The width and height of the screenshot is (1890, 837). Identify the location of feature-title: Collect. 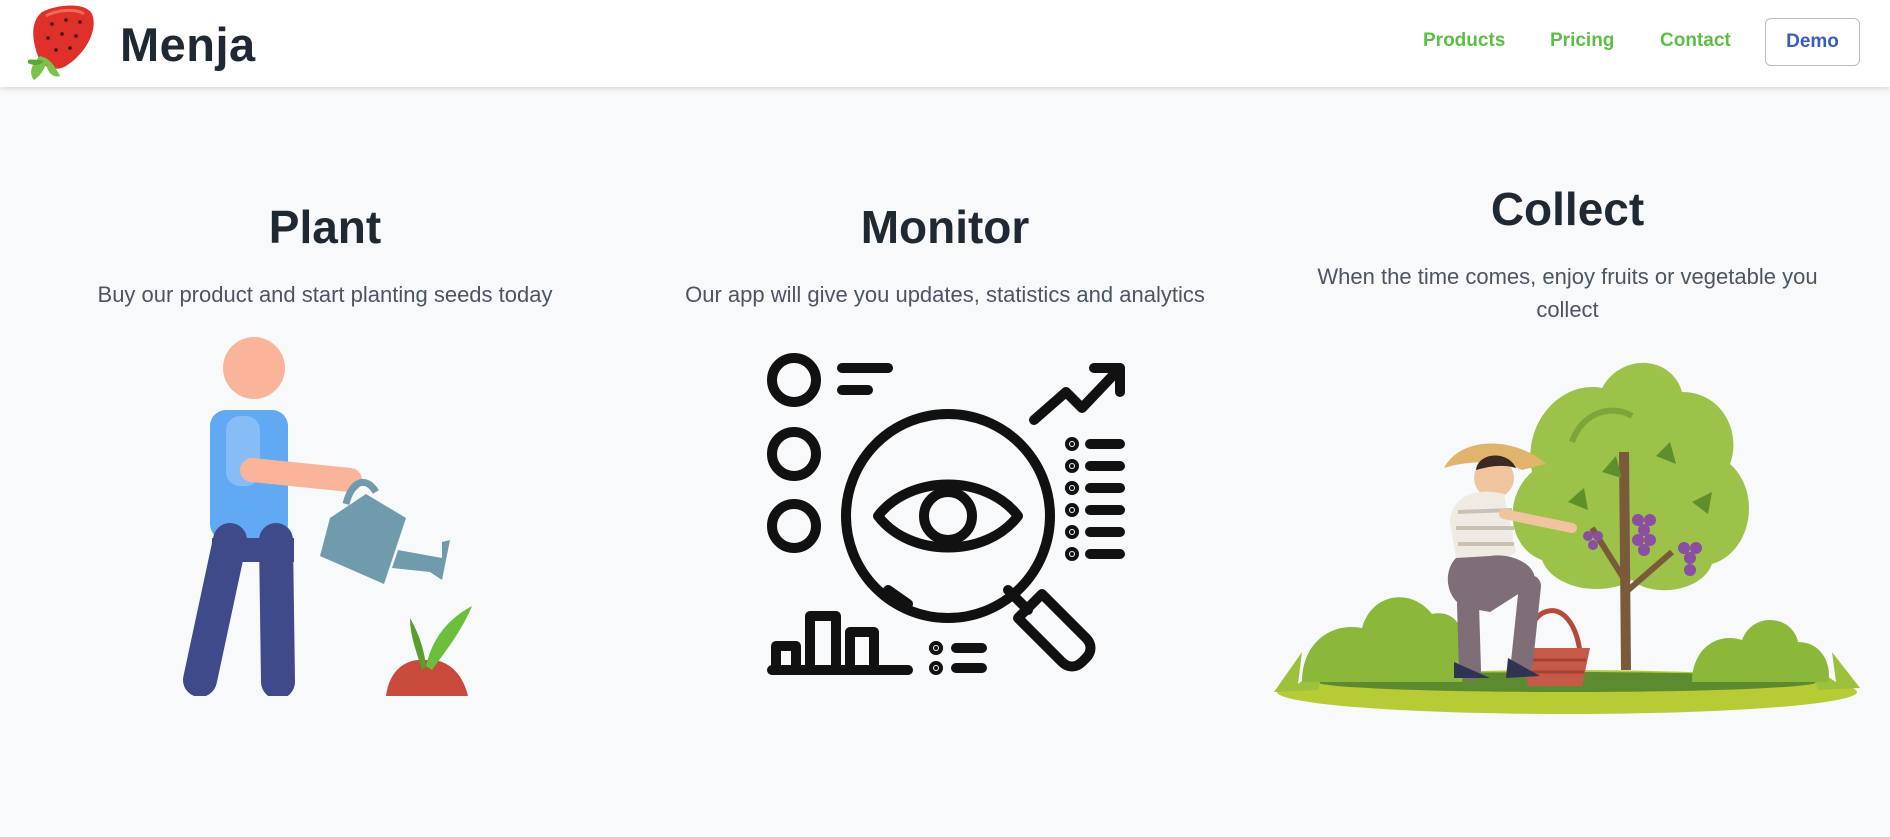
(1567, 209).